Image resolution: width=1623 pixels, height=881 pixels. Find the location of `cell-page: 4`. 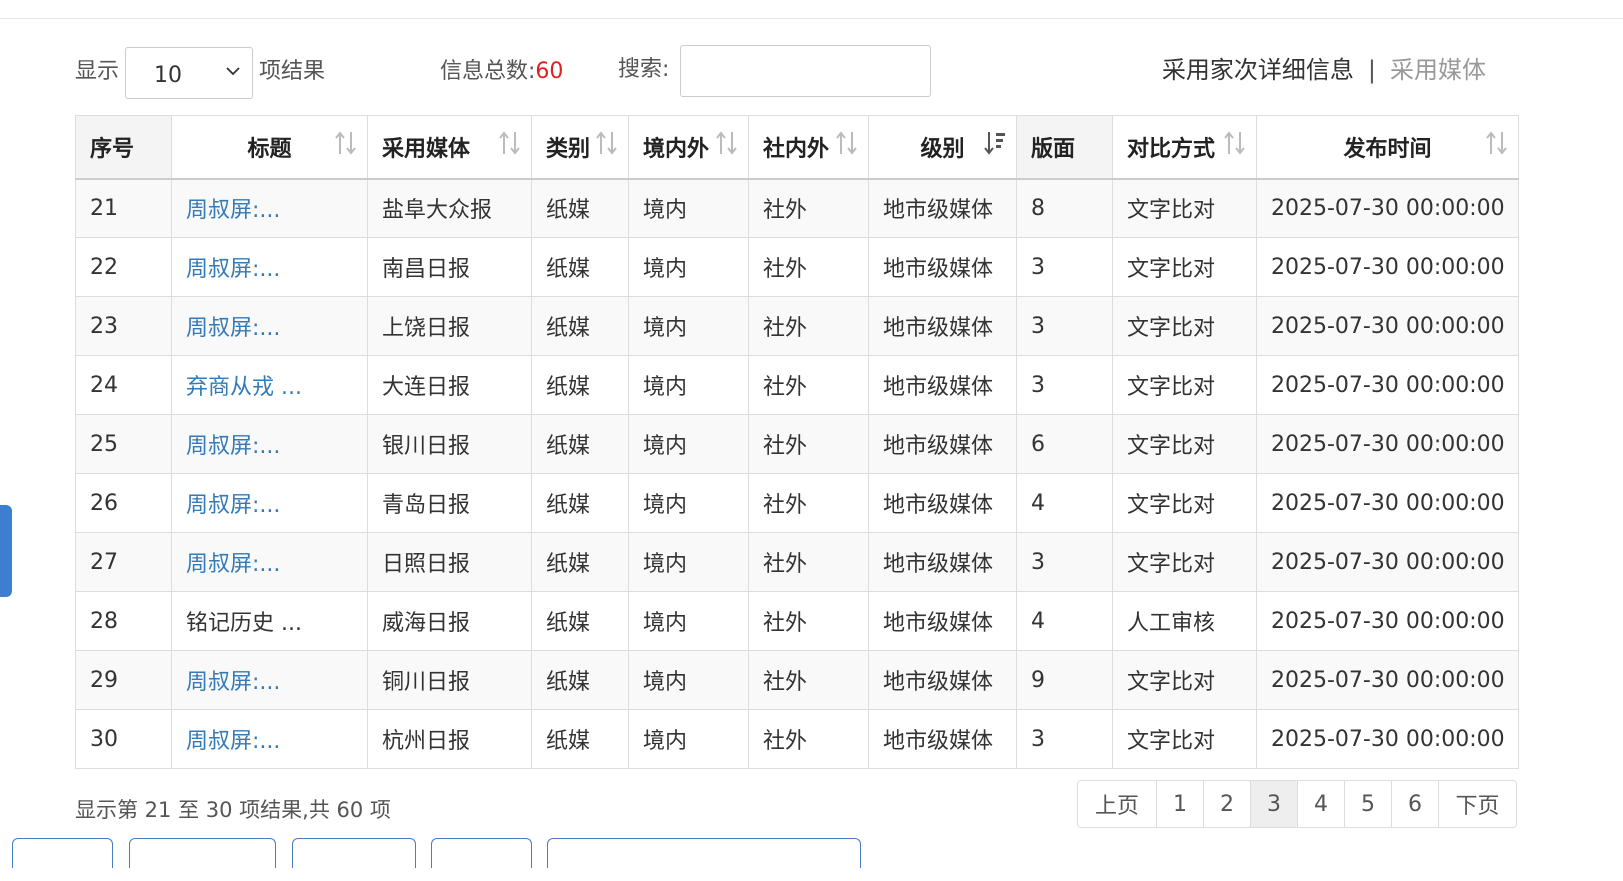

cell-page: 4 is located at coordinates (1064, 621).